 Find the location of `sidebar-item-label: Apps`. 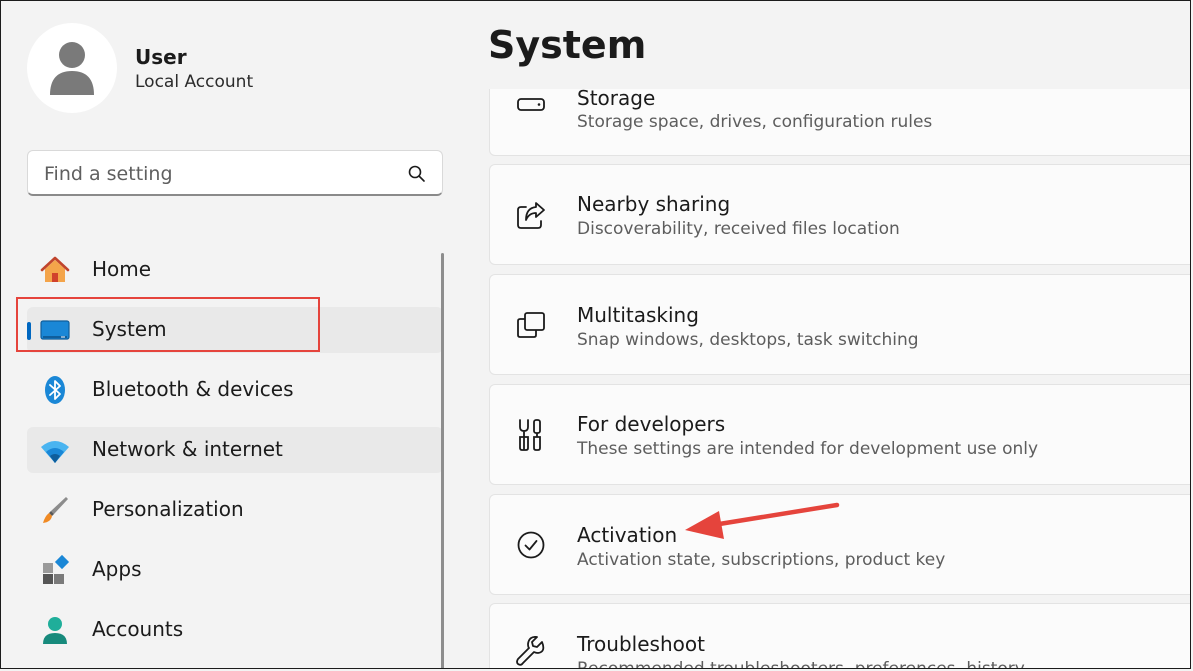

sidebar-item-label: Apps is located at coordinates (117, 569).